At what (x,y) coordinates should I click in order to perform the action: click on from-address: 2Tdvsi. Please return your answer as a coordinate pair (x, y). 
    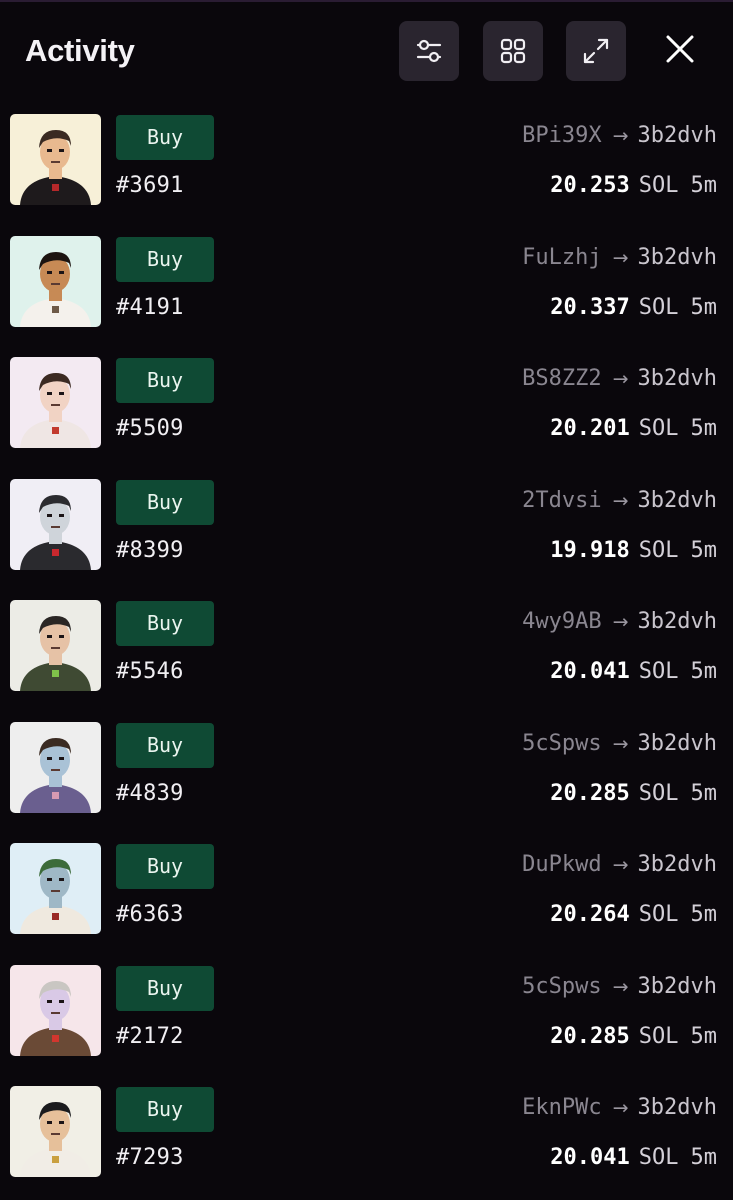
    Looking at the image, I should click on (561, 500).